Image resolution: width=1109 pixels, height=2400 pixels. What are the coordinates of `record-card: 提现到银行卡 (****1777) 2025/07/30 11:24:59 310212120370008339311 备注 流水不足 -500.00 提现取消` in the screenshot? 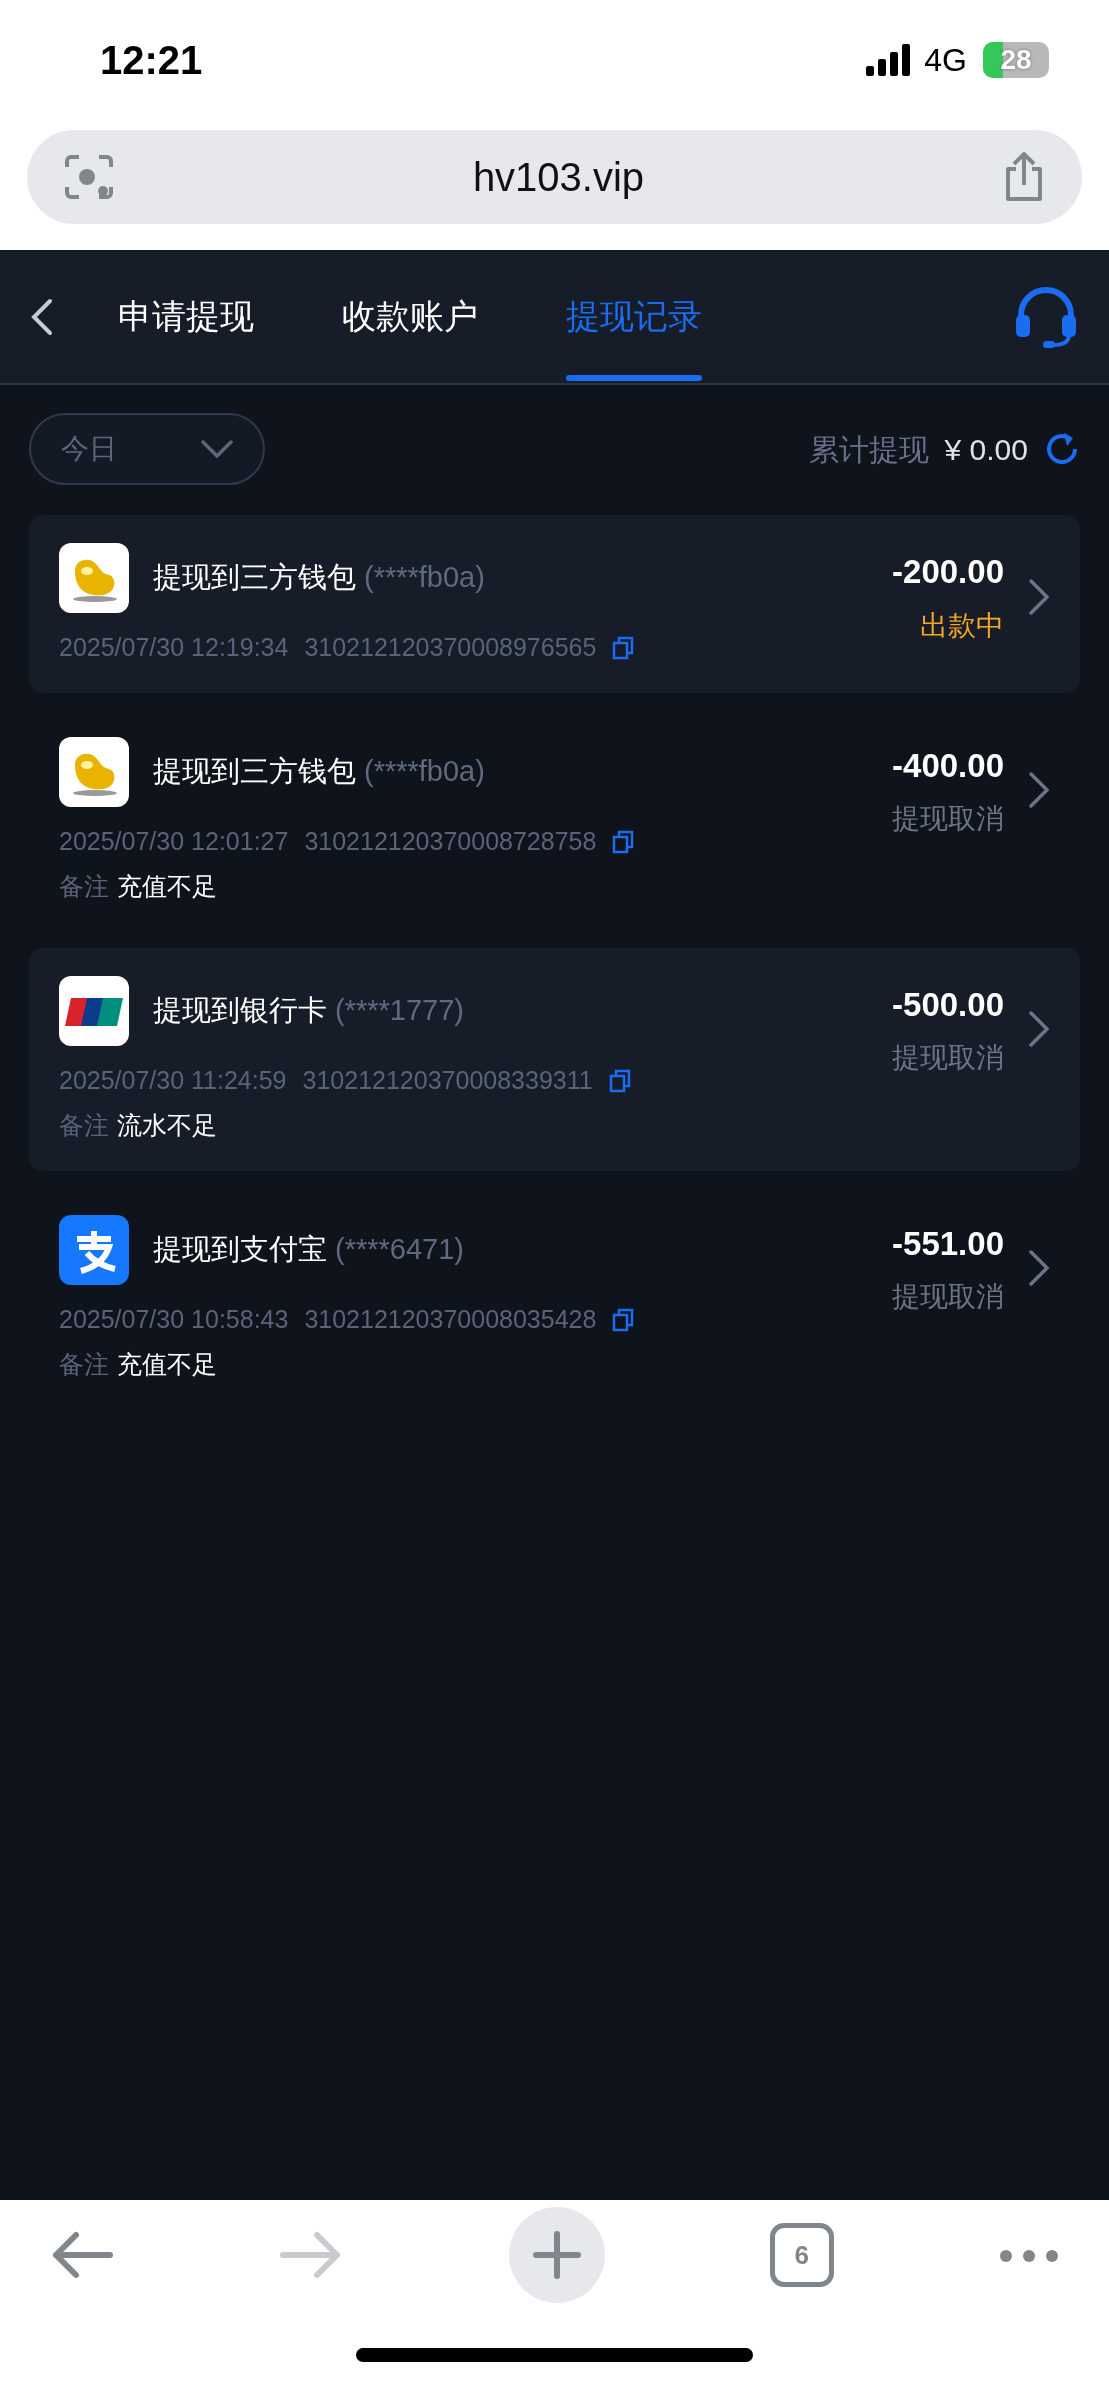 It's located at (554, 1059).